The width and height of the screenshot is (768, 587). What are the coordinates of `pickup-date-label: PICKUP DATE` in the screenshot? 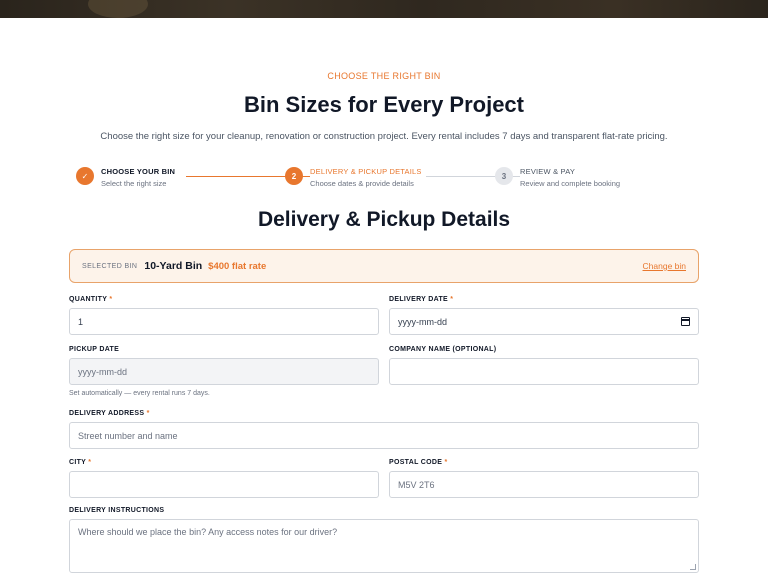 It's located at (94, 349).